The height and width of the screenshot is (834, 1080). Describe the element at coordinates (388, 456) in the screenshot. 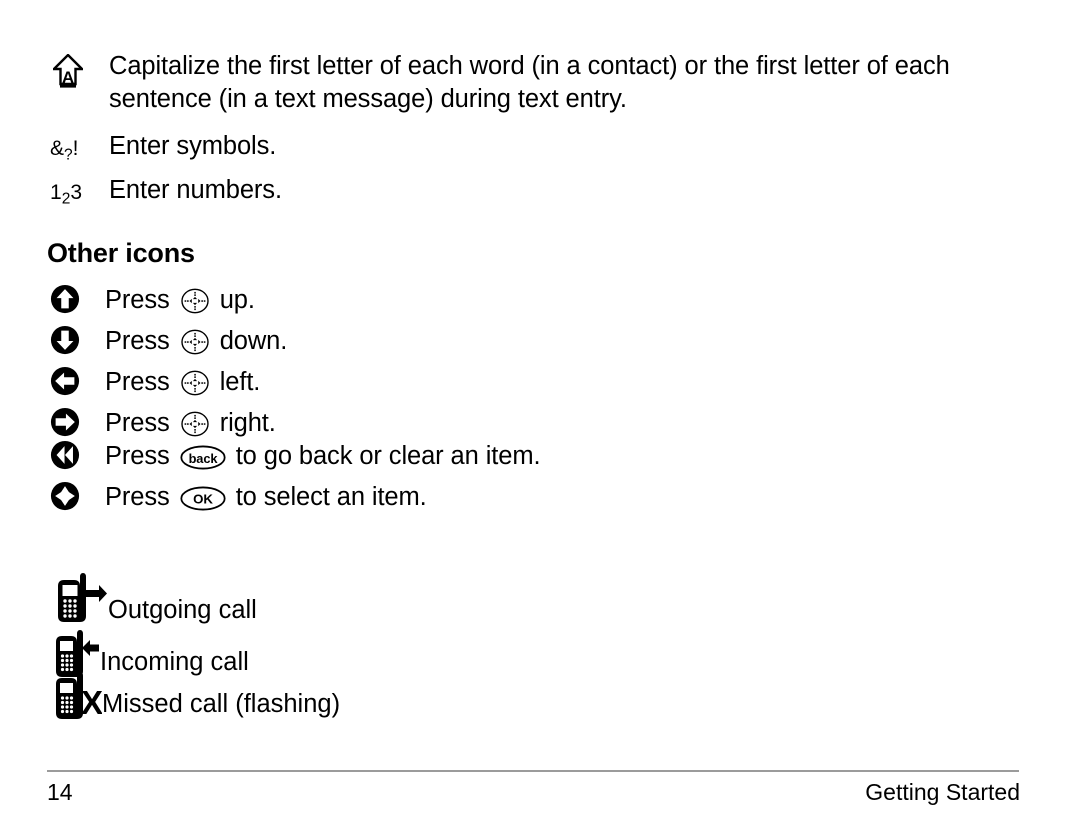

I see `action-label: to go back or clear an item.` at that location.